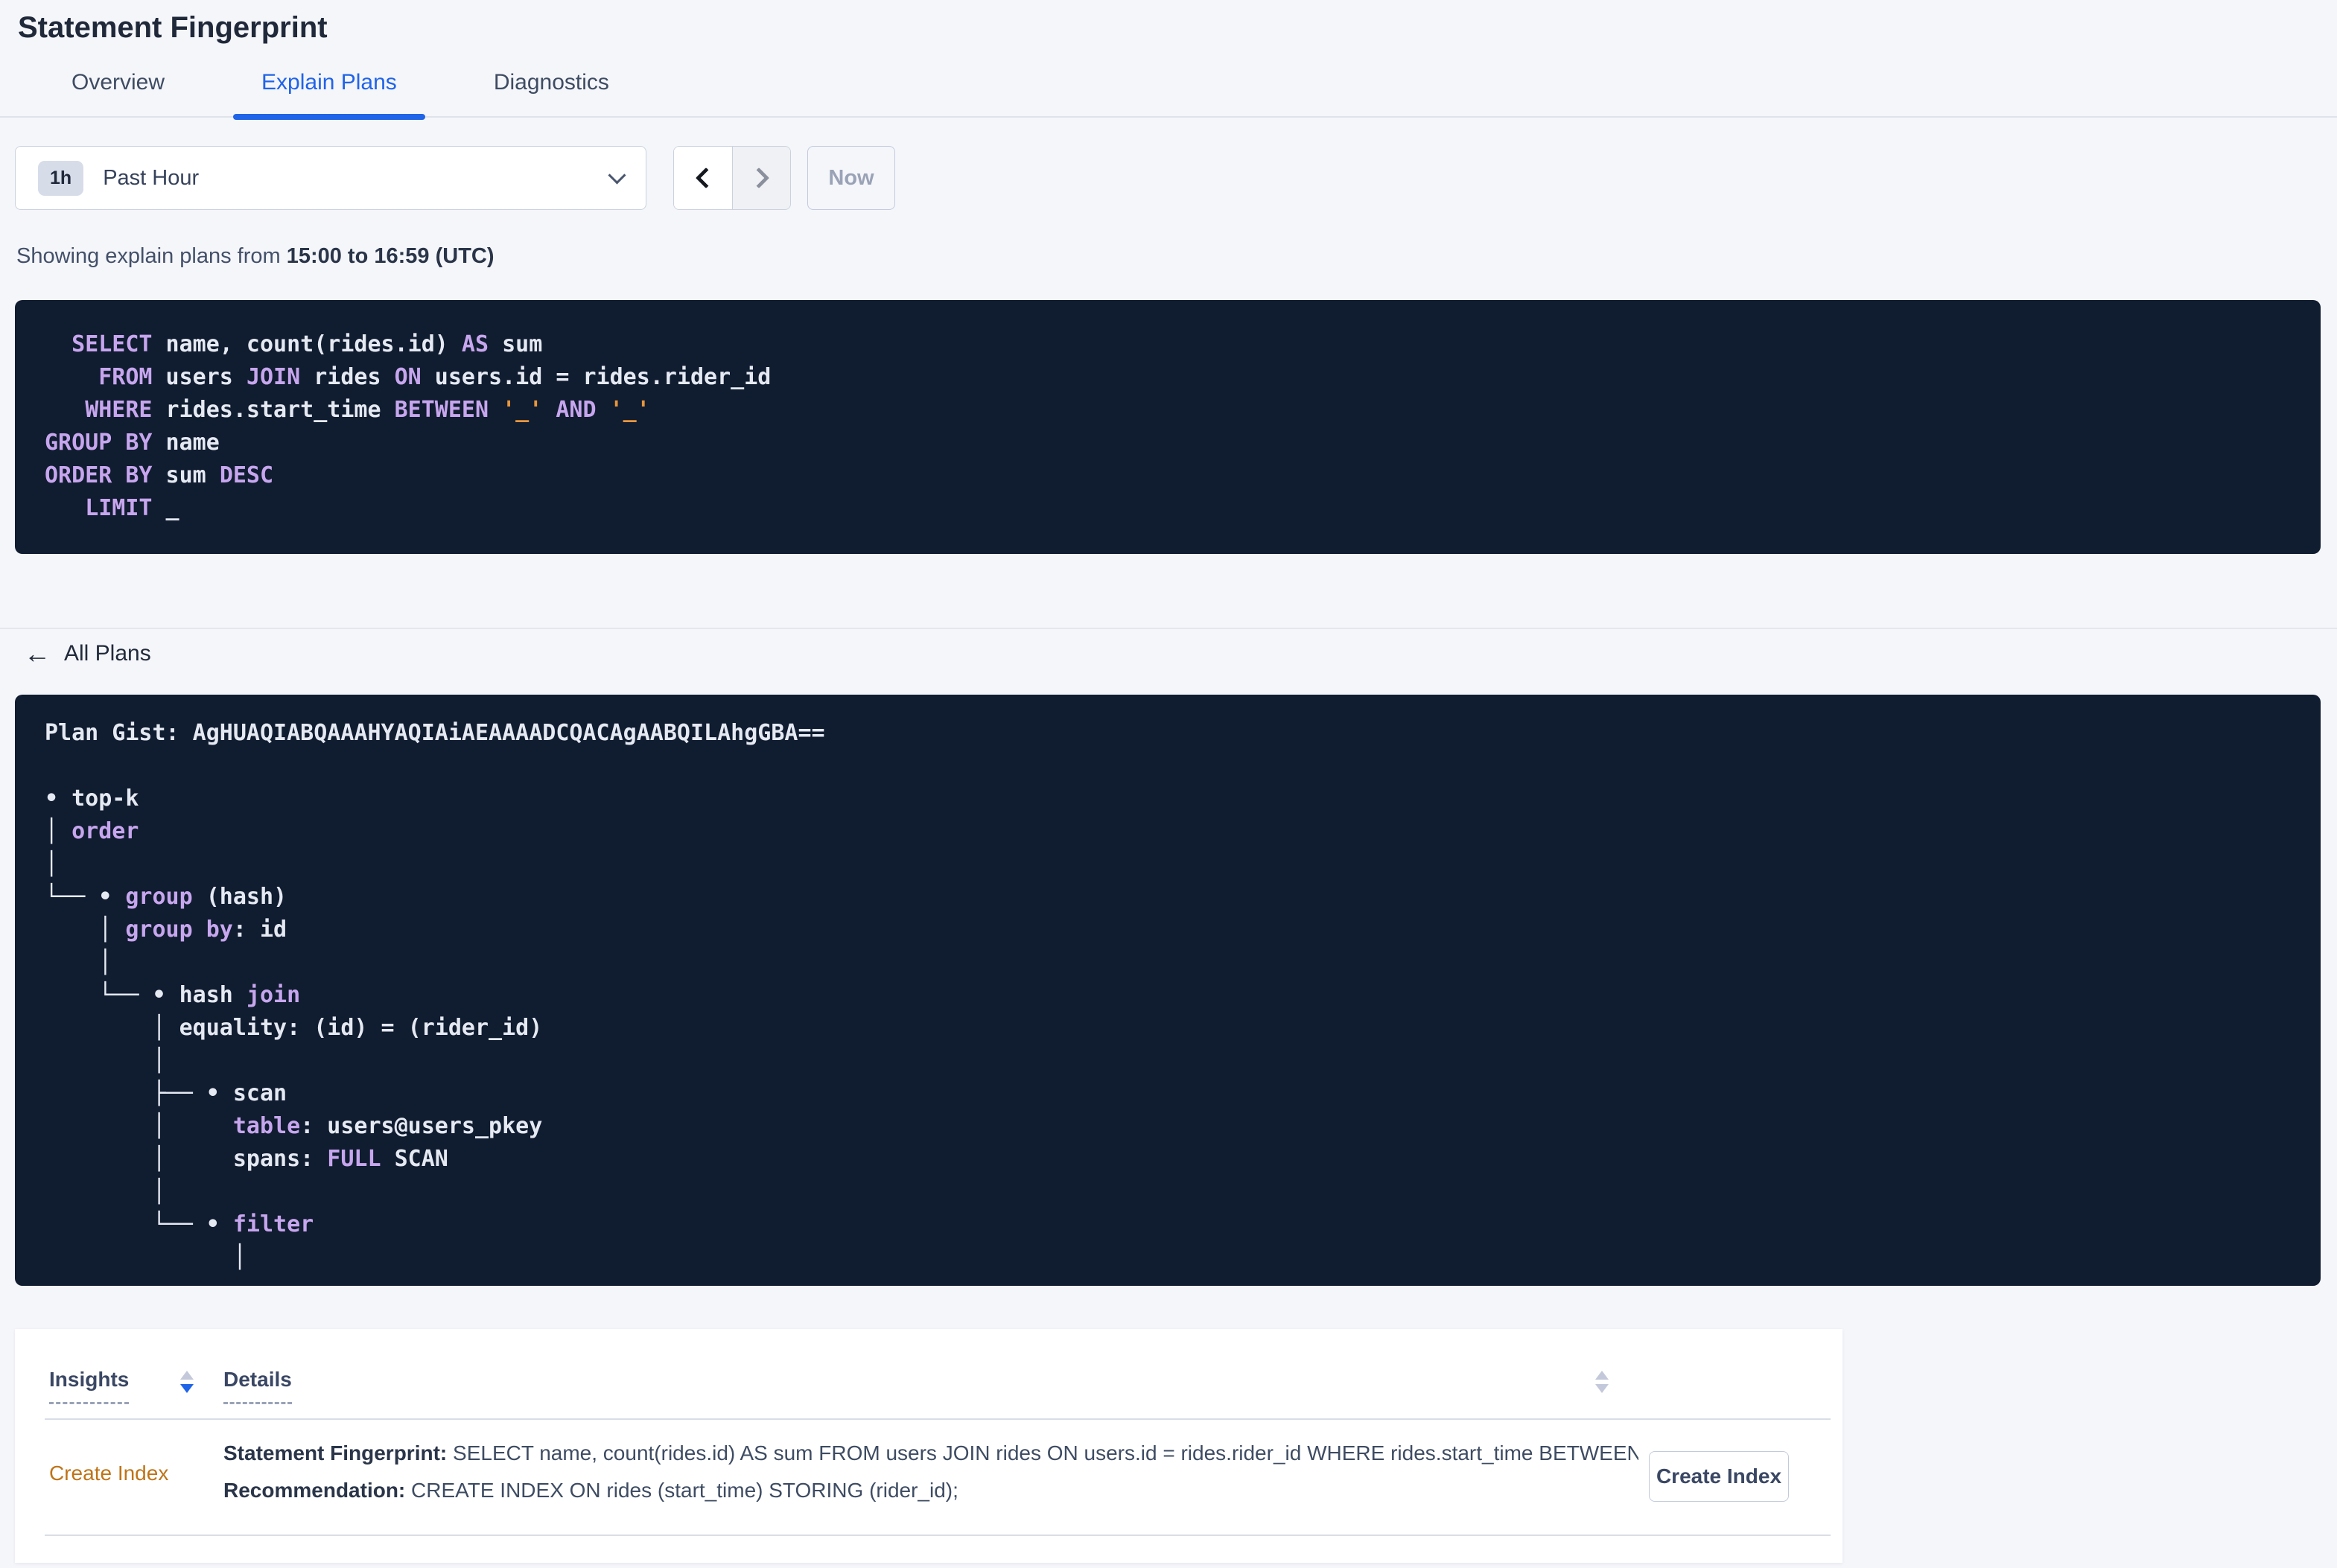 Image resolution: width=2337 pixels, height=1568 pixels. I want to click on table-row-divider, so click(938, 1535).